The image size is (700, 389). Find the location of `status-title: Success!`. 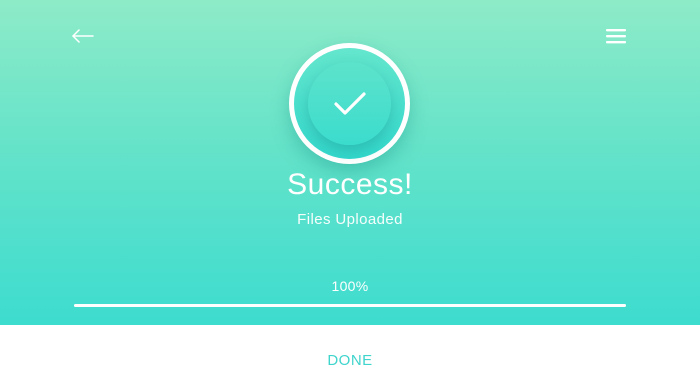

status-title: Success! is located at coordinates (350, 184).